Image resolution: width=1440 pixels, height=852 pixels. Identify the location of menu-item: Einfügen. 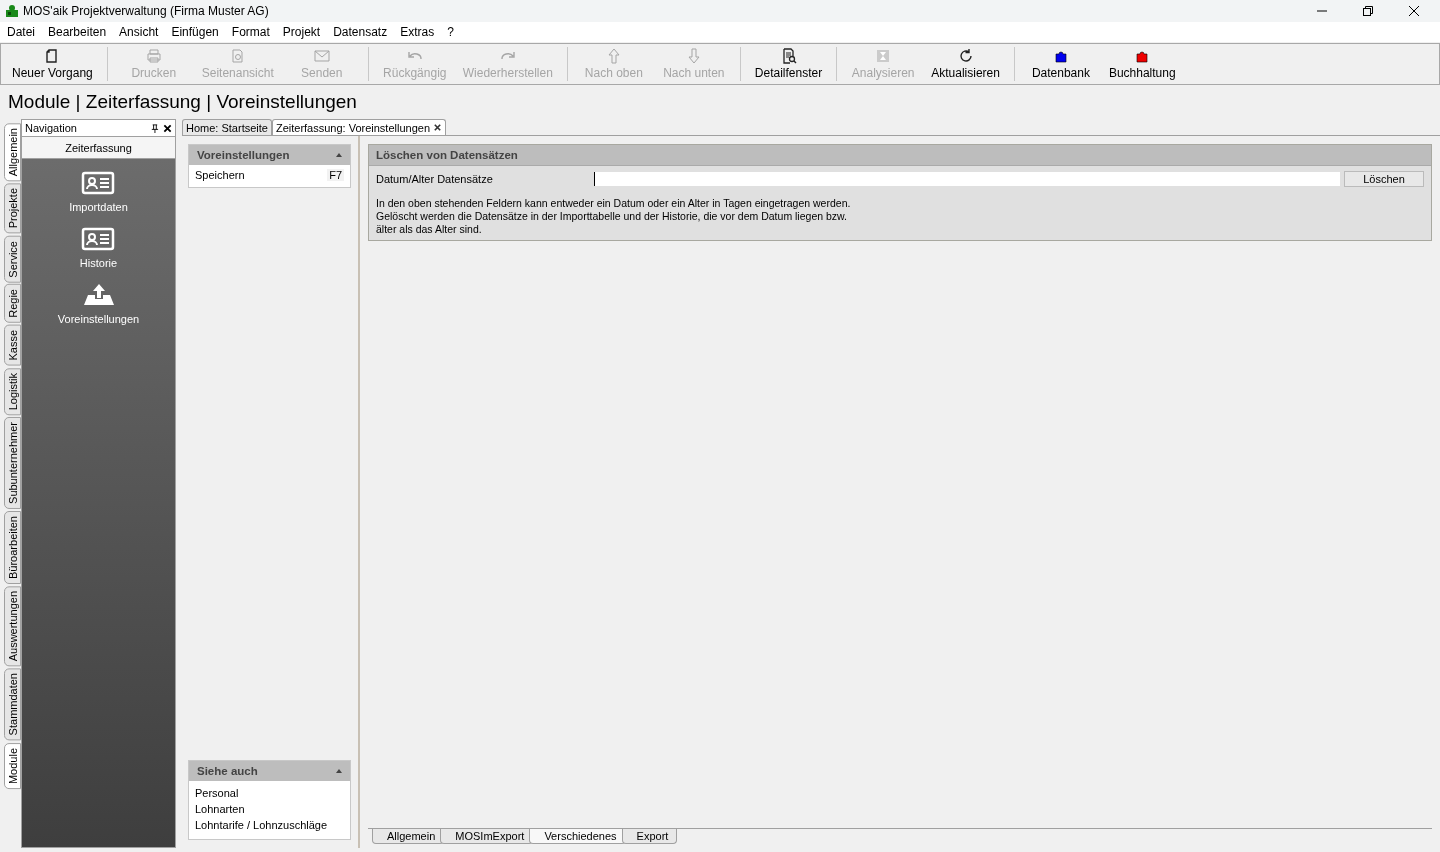
(195, 32).